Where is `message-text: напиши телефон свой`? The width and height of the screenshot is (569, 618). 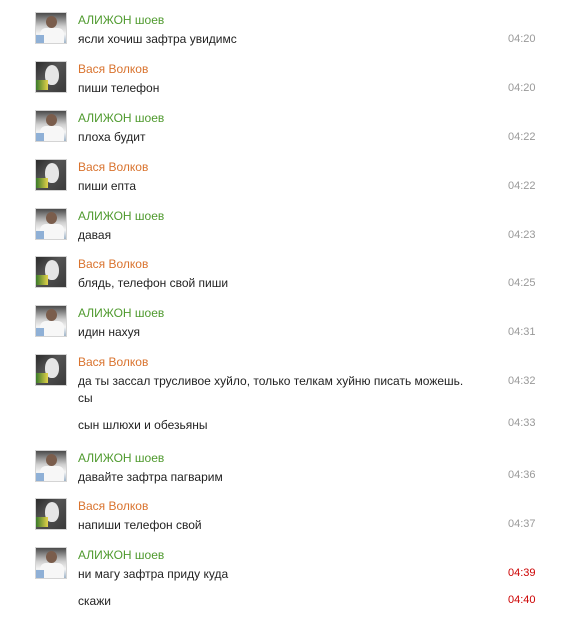
message-text: напиши телефон свой is located at coordinates (140, 525).